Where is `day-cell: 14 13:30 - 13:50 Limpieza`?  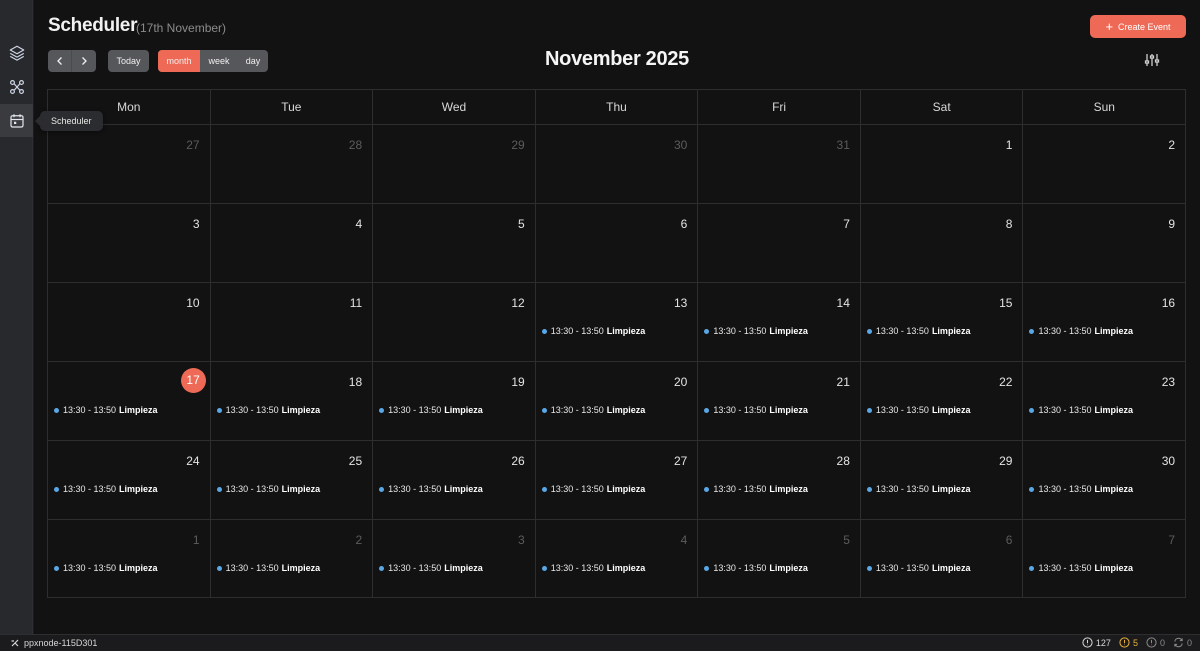
day-cell: 14 13:30 - 13:50 Limpieza is located at coordinates (779, 322).